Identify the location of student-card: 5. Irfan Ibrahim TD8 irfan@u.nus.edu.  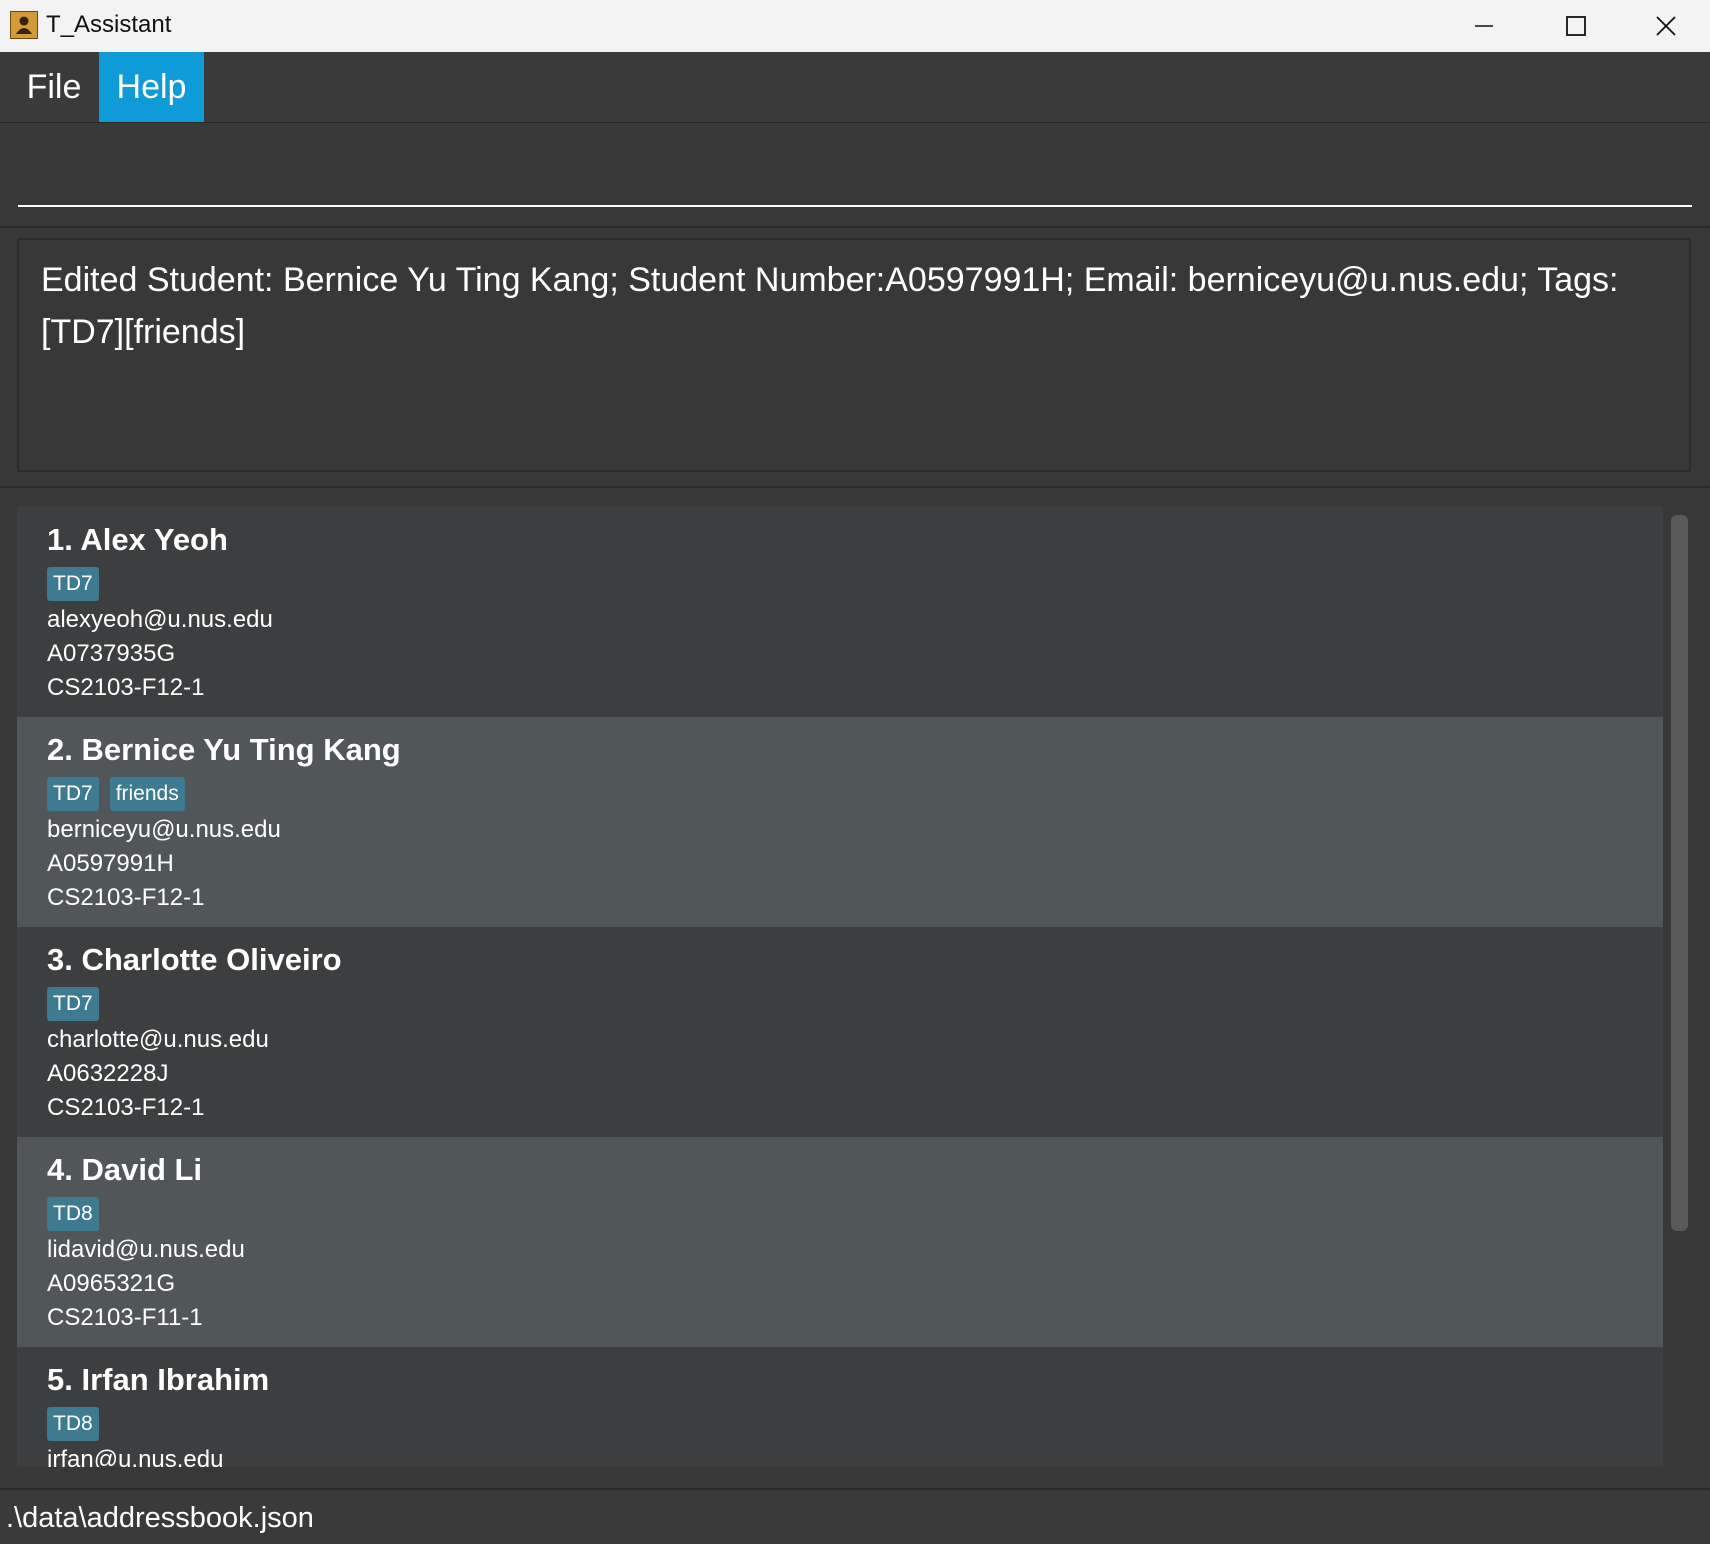
(840, 1407).